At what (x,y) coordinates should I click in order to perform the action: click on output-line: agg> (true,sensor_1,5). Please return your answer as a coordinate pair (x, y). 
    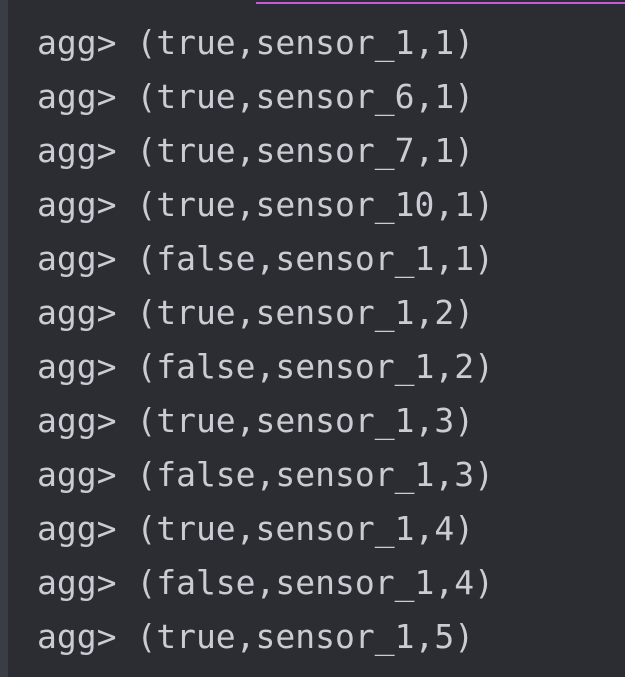
    Looking at the image, I should click on (256, 636).